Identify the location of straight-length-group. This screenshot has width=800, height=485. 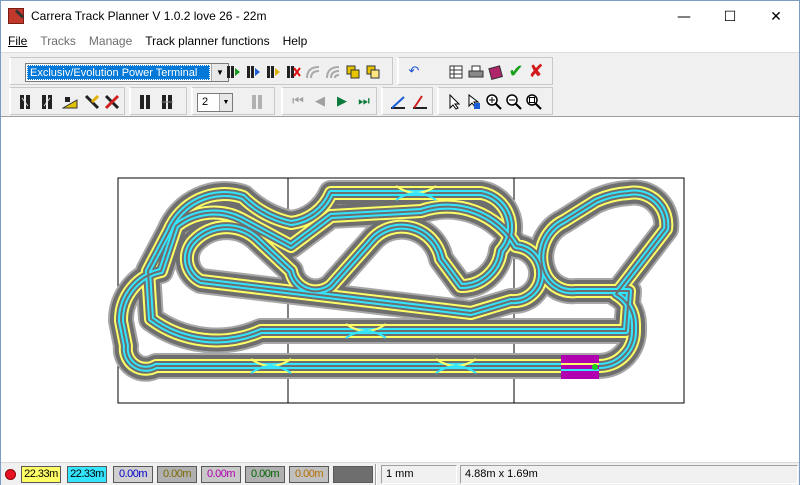
(158, 101).